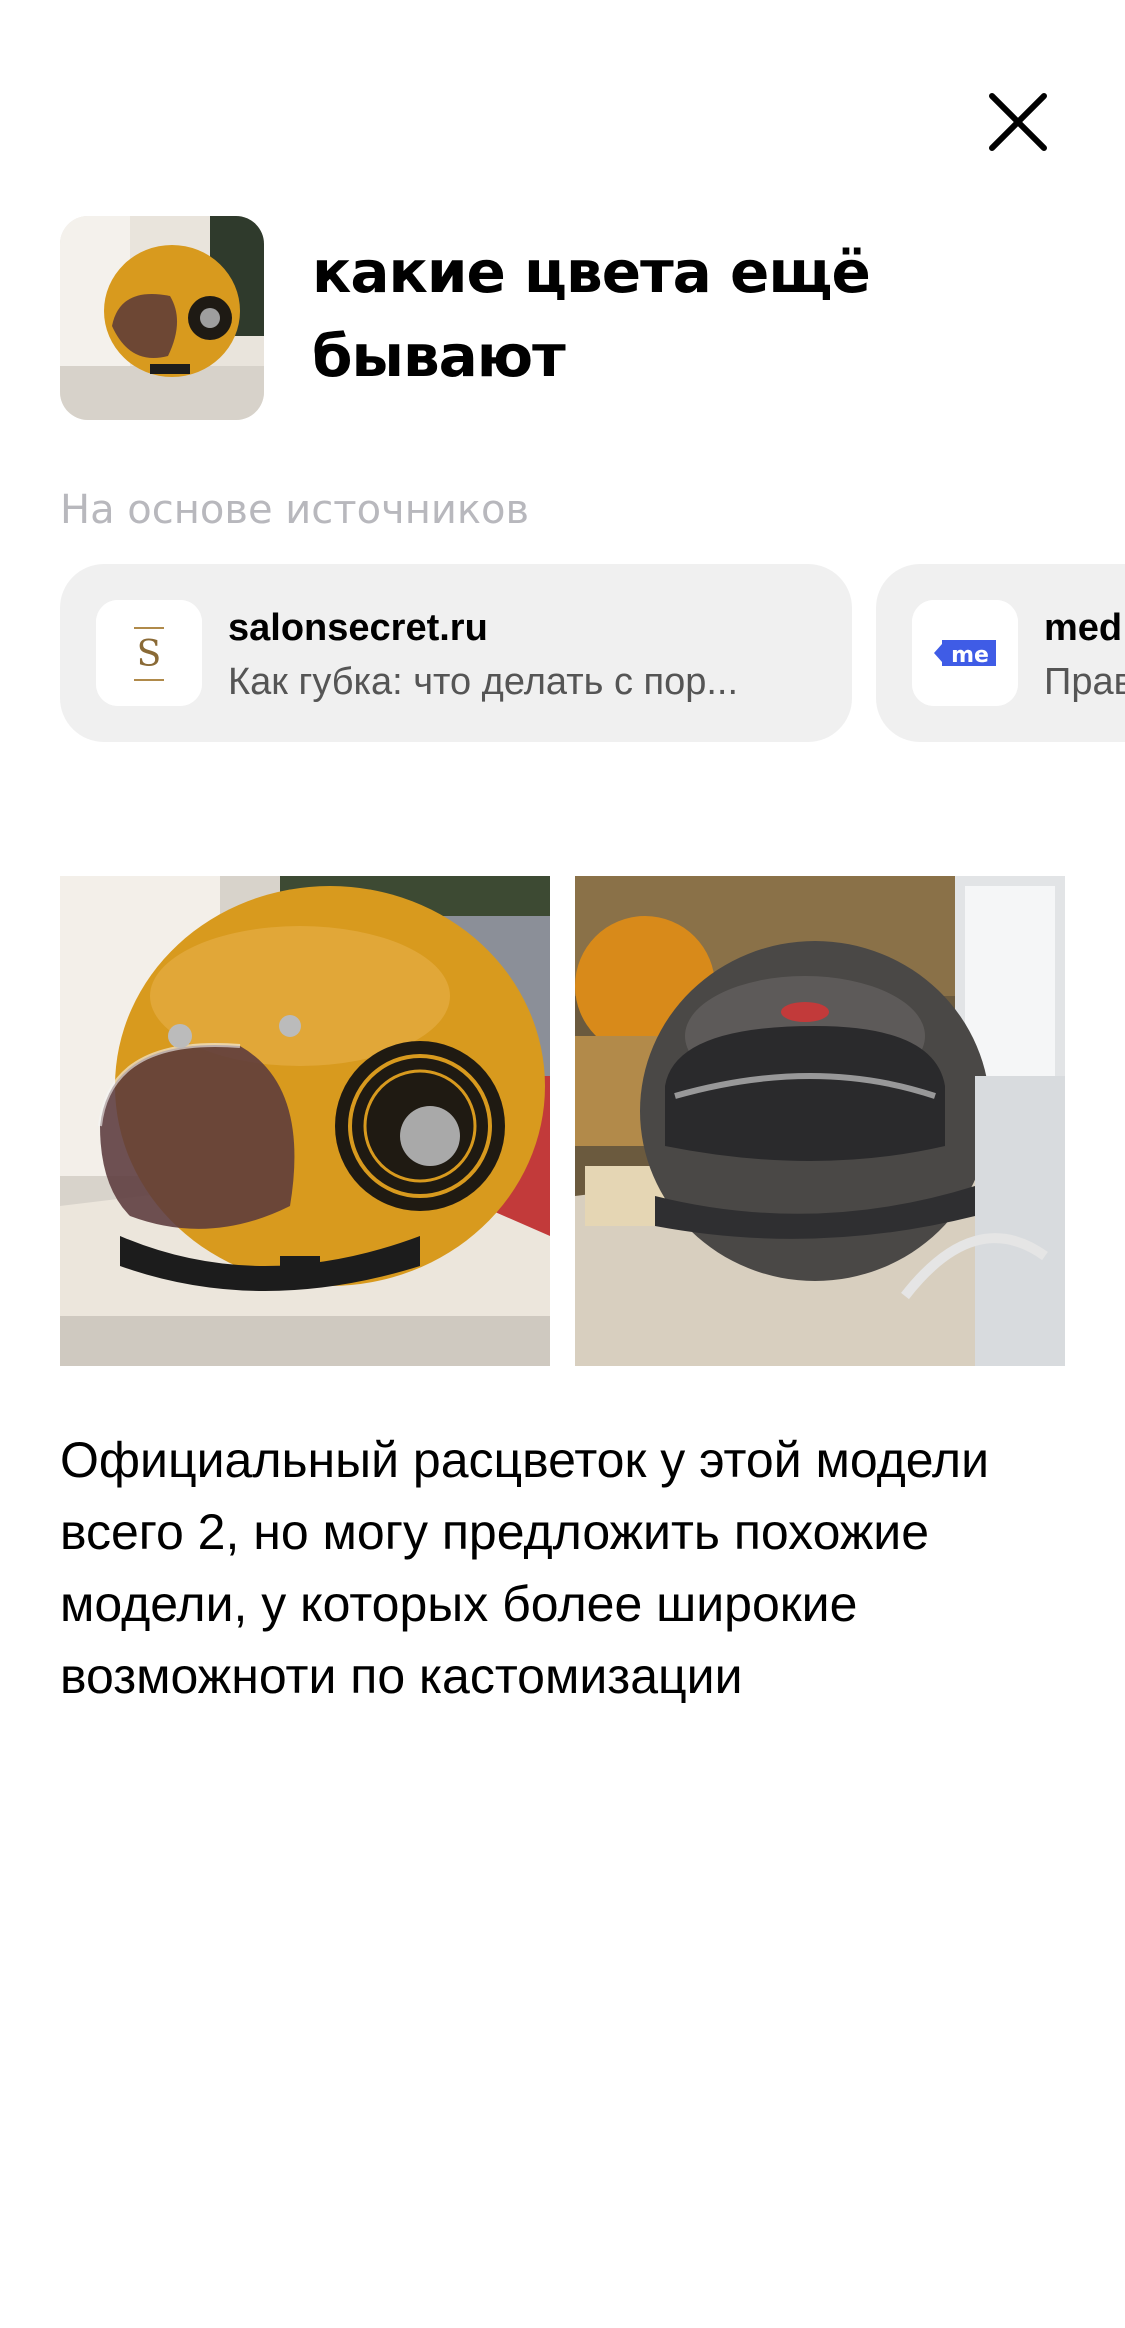 This screenshot has width=1125, height=2328. I want to click on source-snippet: Прав, so click(1084, 682).